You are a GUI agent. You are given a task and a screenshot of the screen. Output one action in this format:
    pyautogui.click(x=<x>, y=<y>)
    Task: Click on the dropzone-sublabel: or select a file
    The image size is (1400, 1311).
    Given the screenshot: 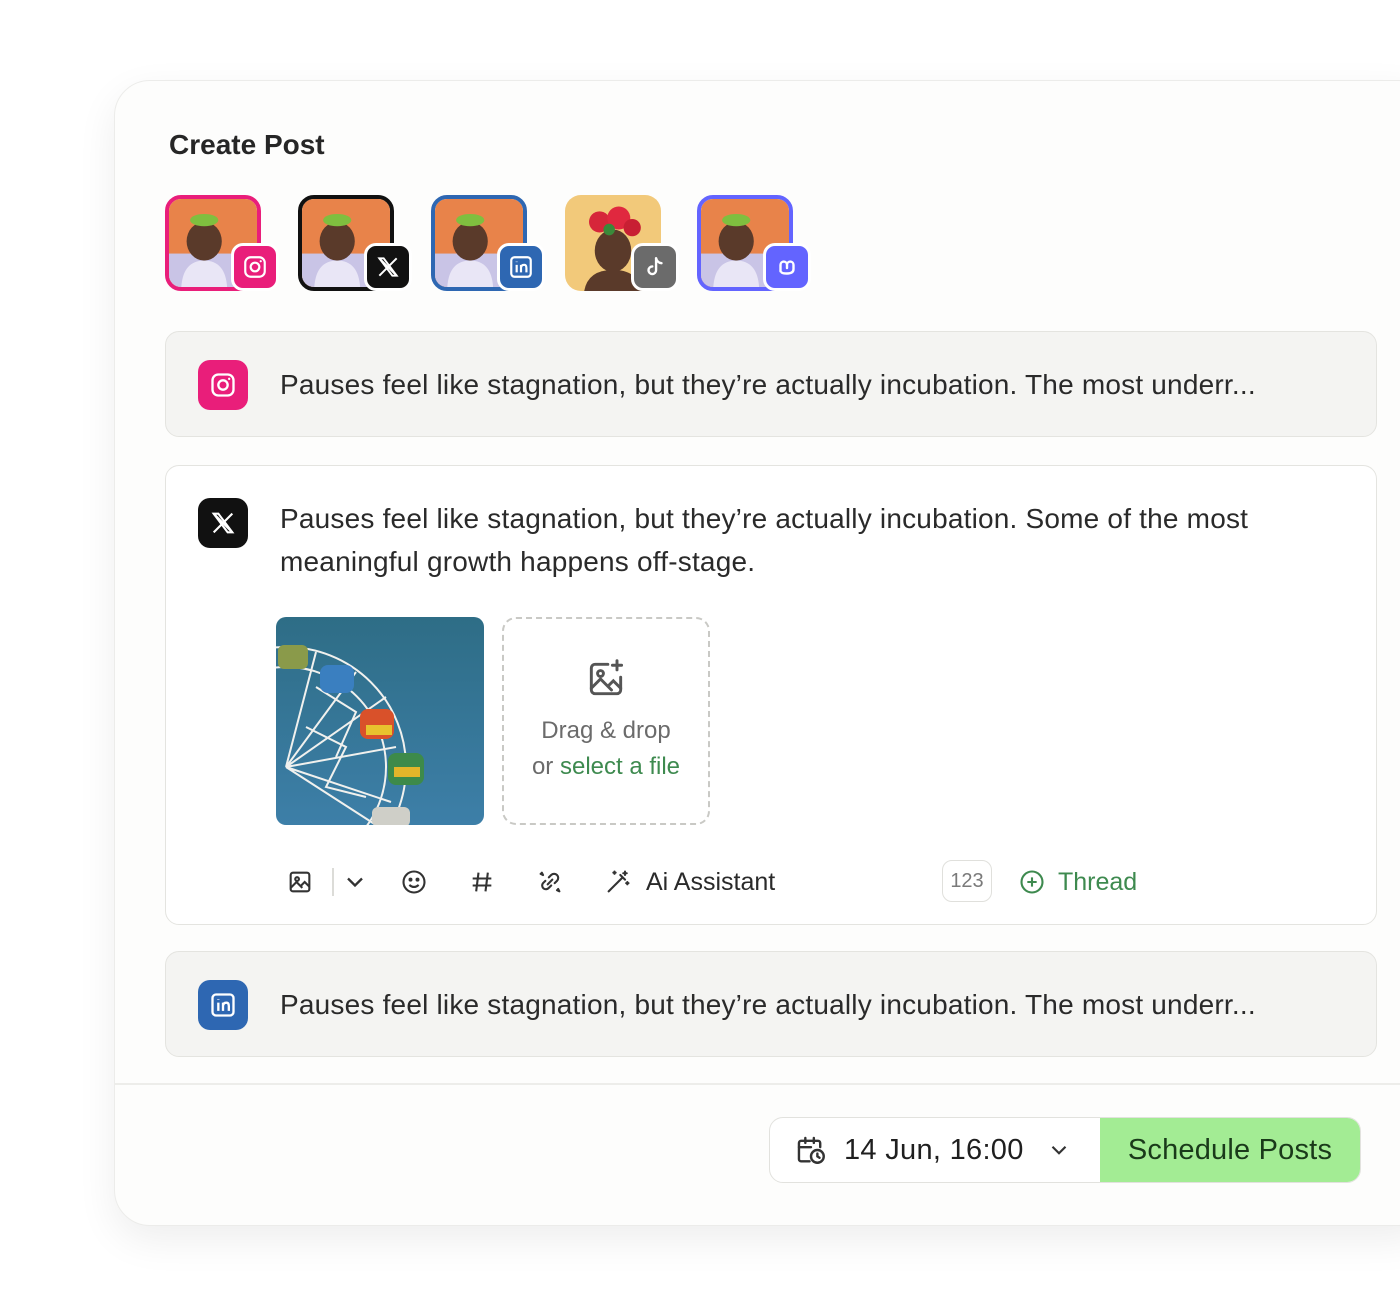 What is the action you would take?
    pyautogui.click(x=606, y=767)
    